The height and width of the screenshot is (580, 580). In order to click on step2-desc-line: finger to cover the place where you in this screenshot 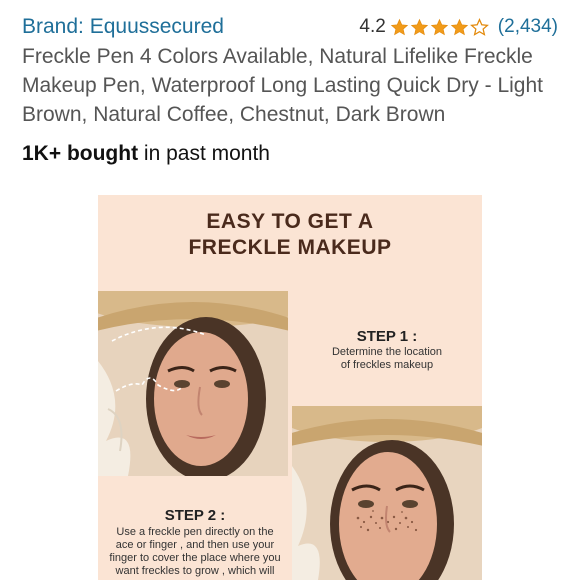, I will do `click(195, 558)`.